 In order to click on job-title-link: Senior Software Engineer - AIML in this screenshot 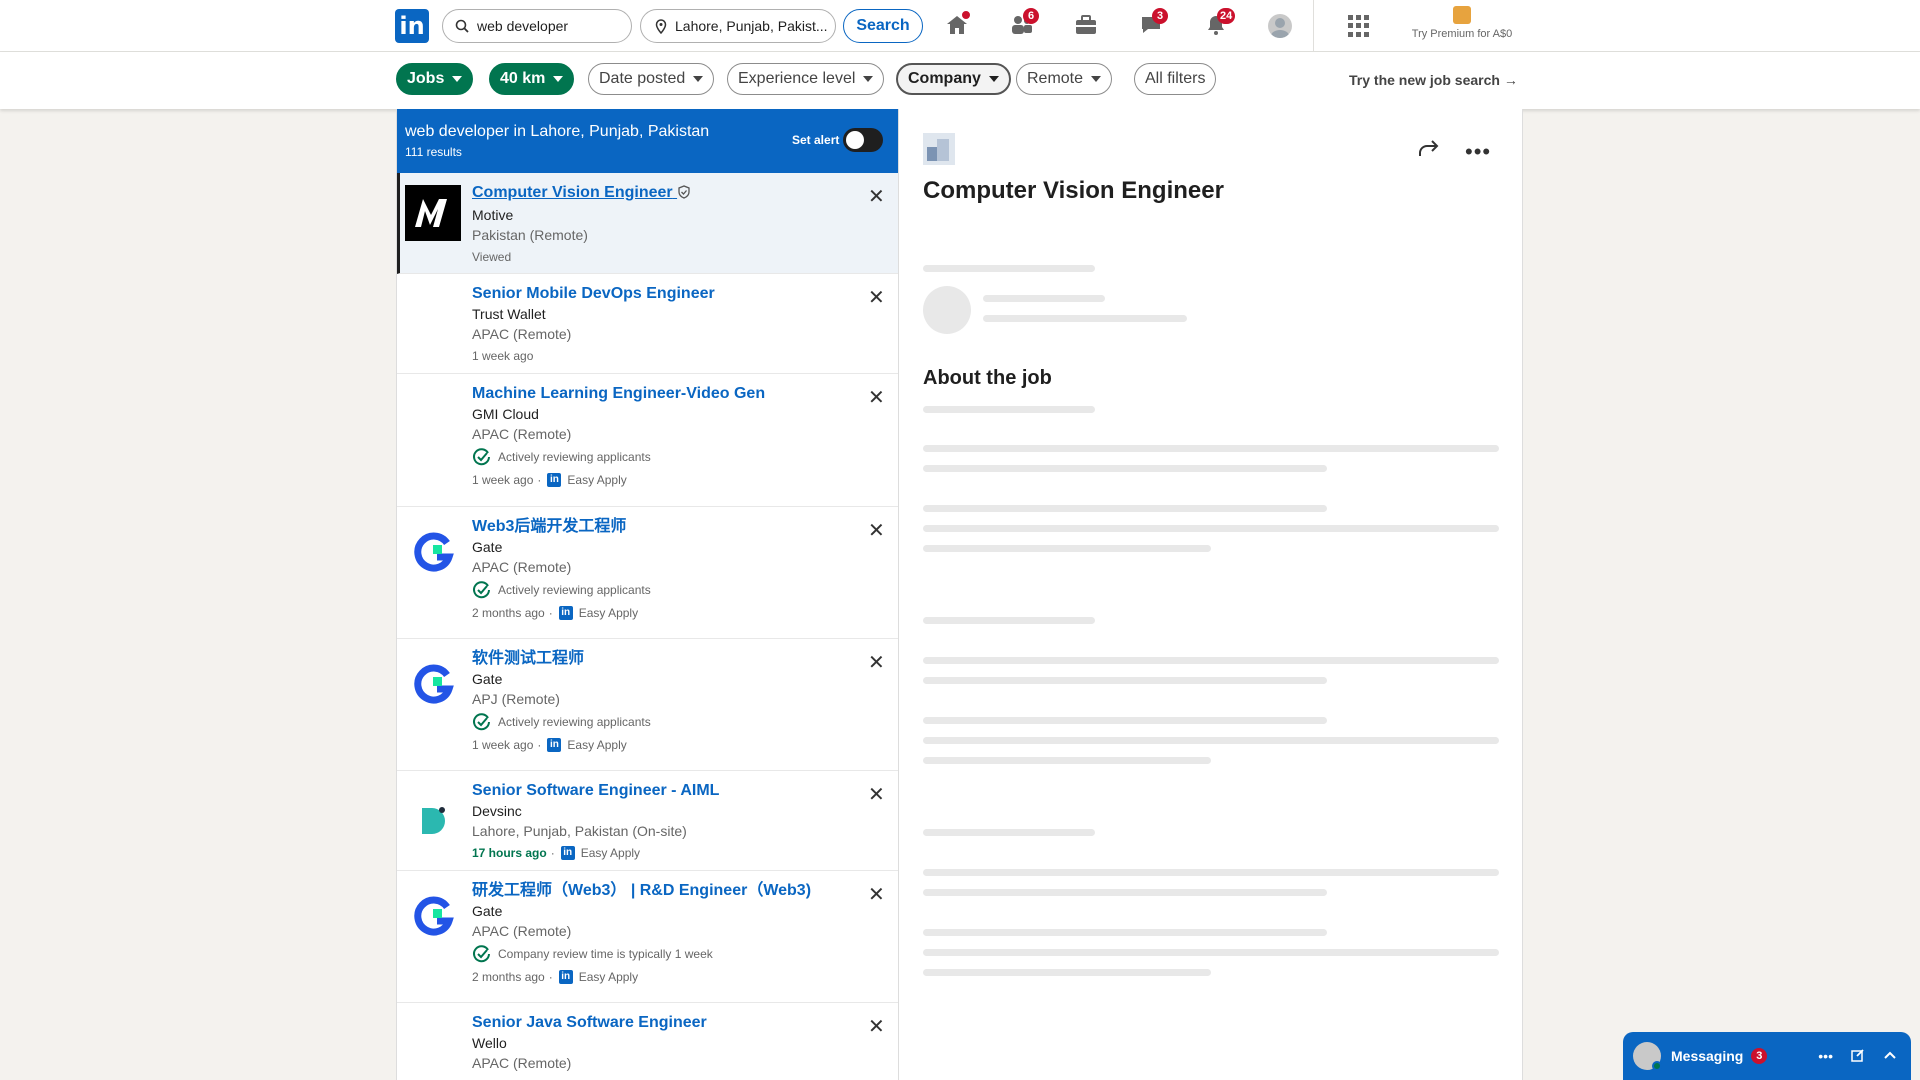, I will do `click(665, 791)`.